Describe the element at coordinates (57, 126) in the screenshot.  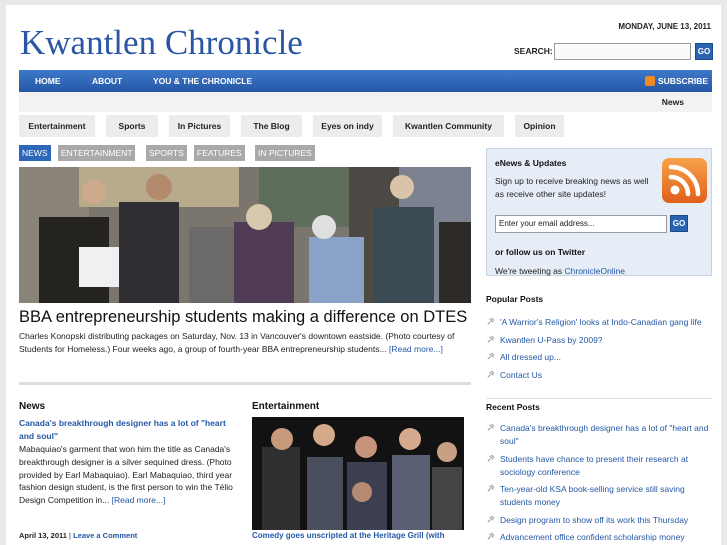
I see `category-entertainment: Entertainment` at that location.